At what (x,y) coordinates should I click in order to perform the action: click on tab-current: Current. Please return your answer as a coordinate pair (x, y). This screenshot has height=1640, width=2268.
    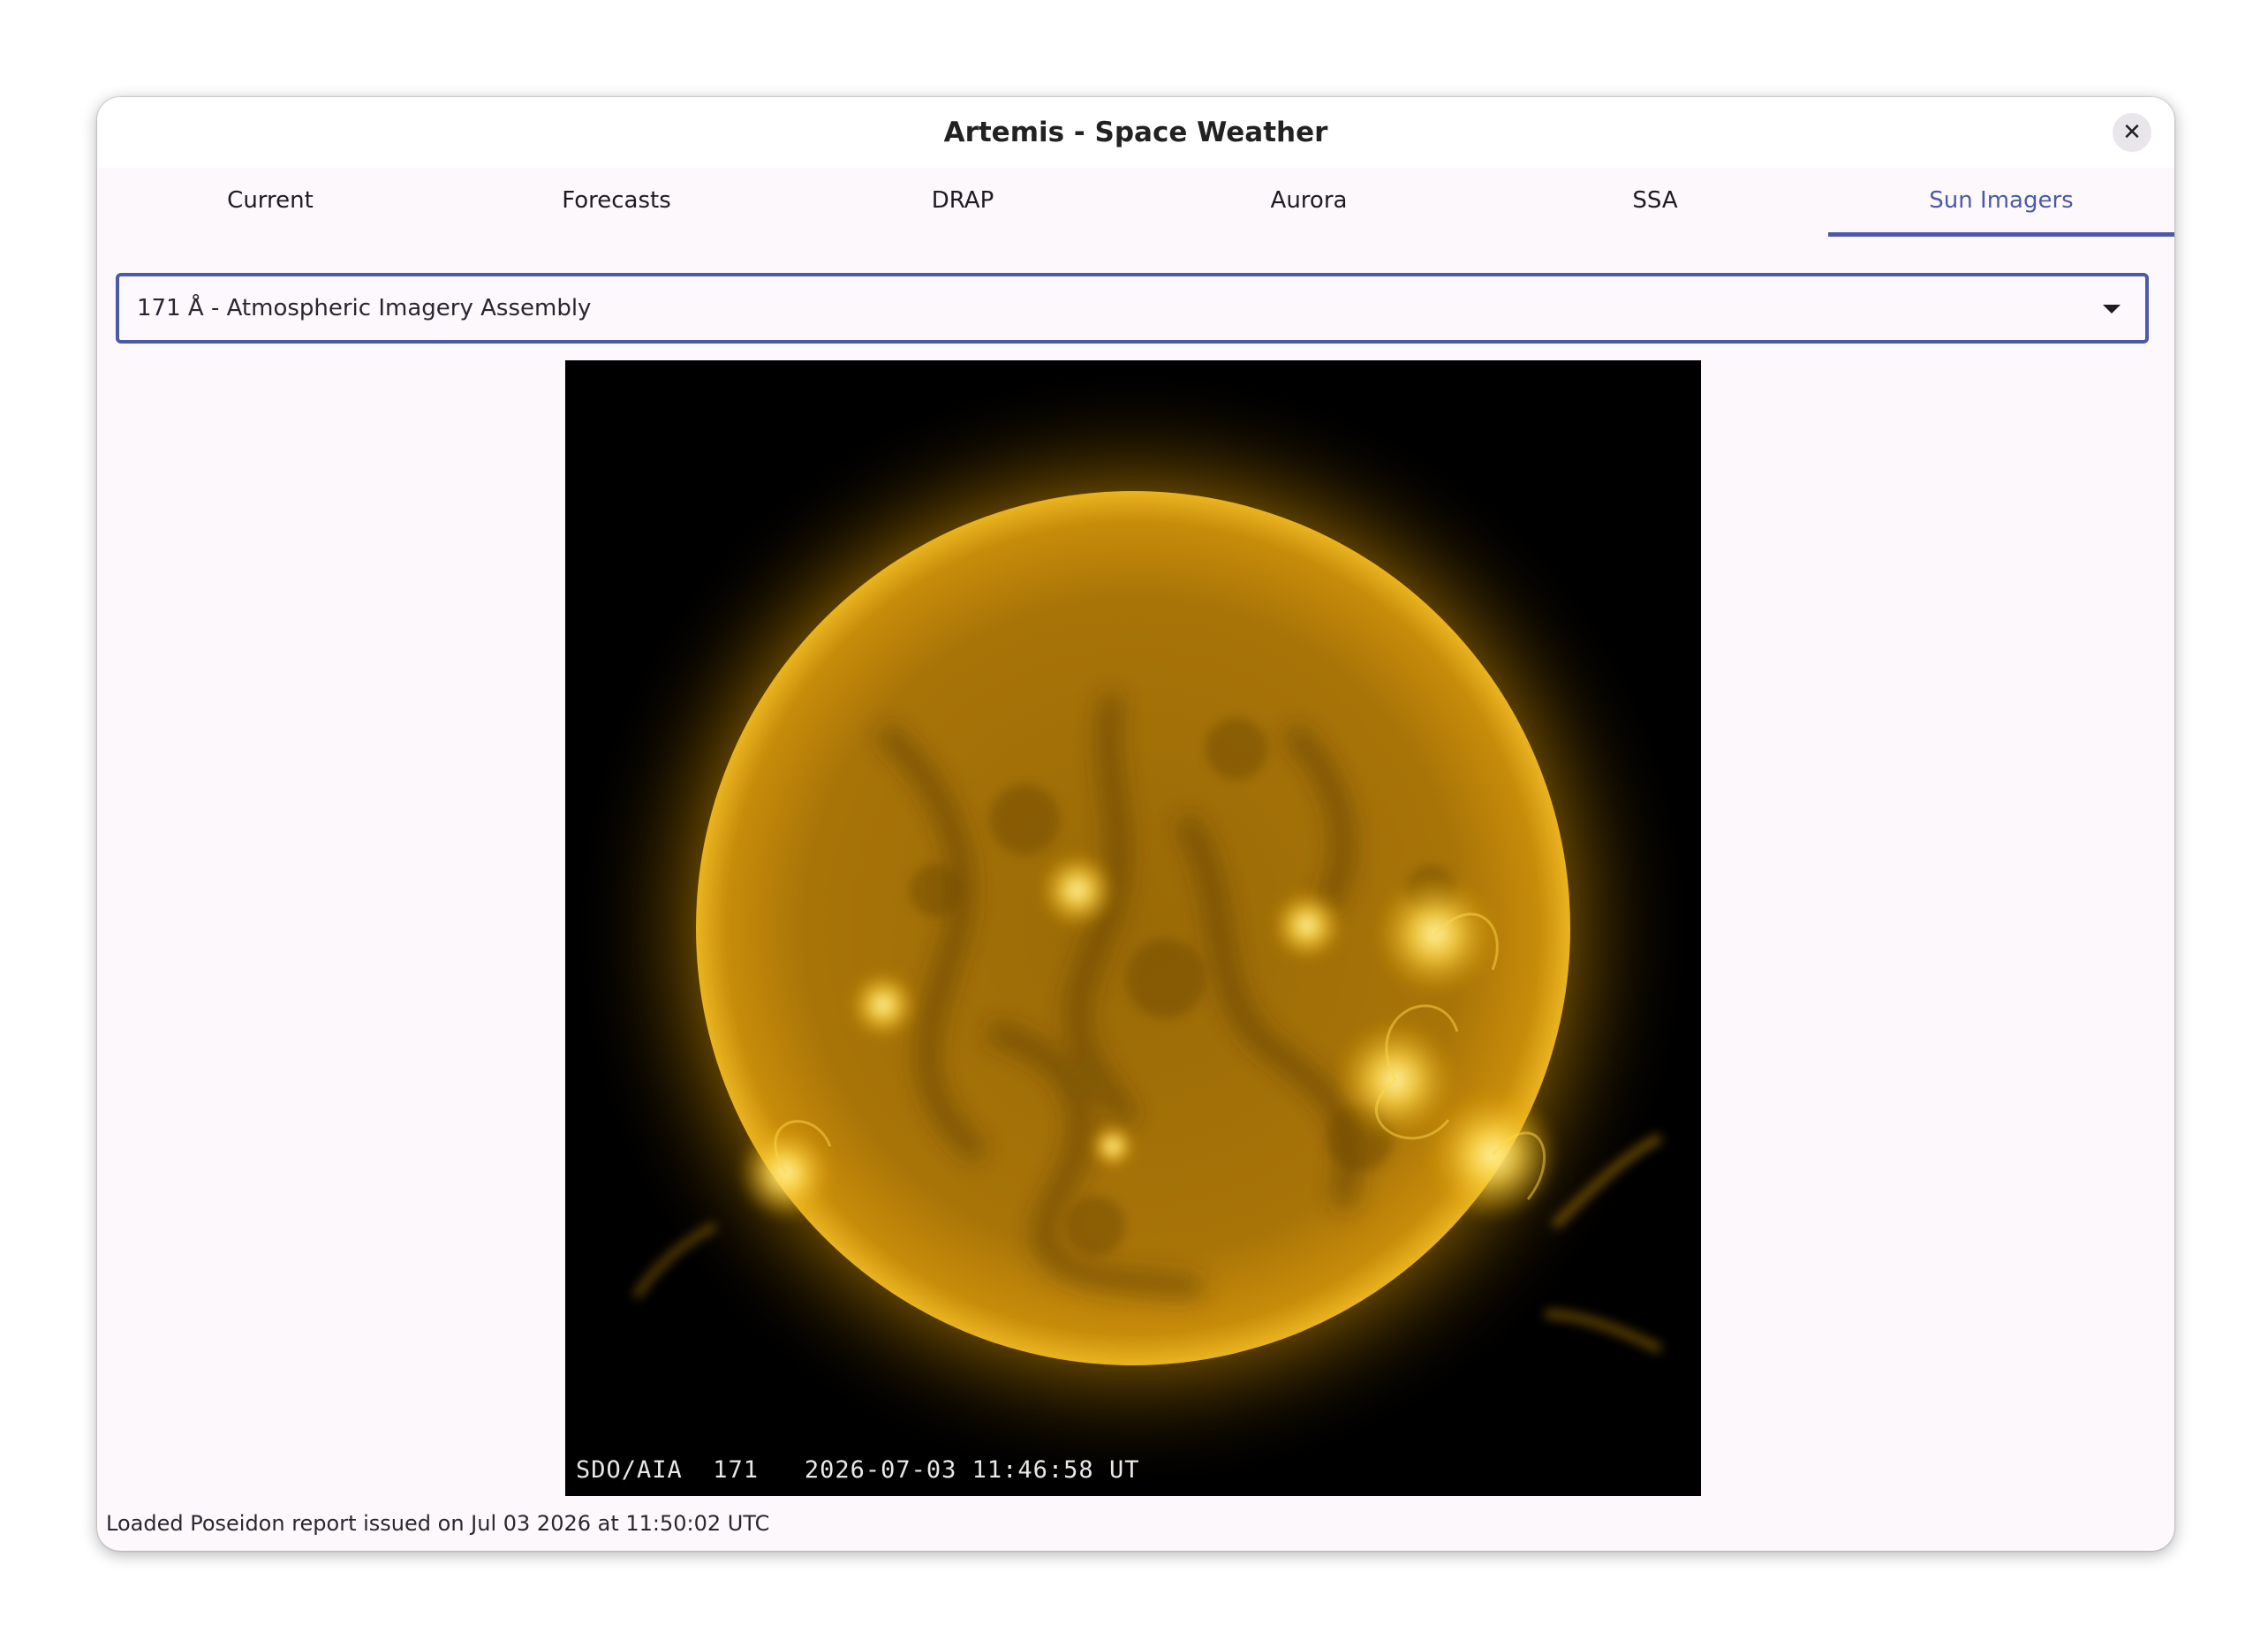
    Looking at the image, I should click on (270, 207).